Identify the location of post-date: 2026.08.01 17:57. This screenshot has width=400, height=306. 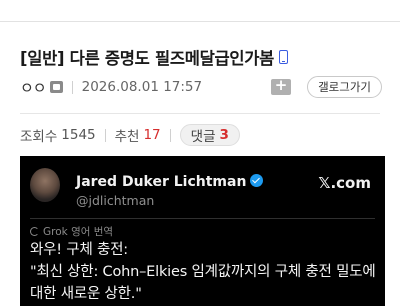
(142, 87).